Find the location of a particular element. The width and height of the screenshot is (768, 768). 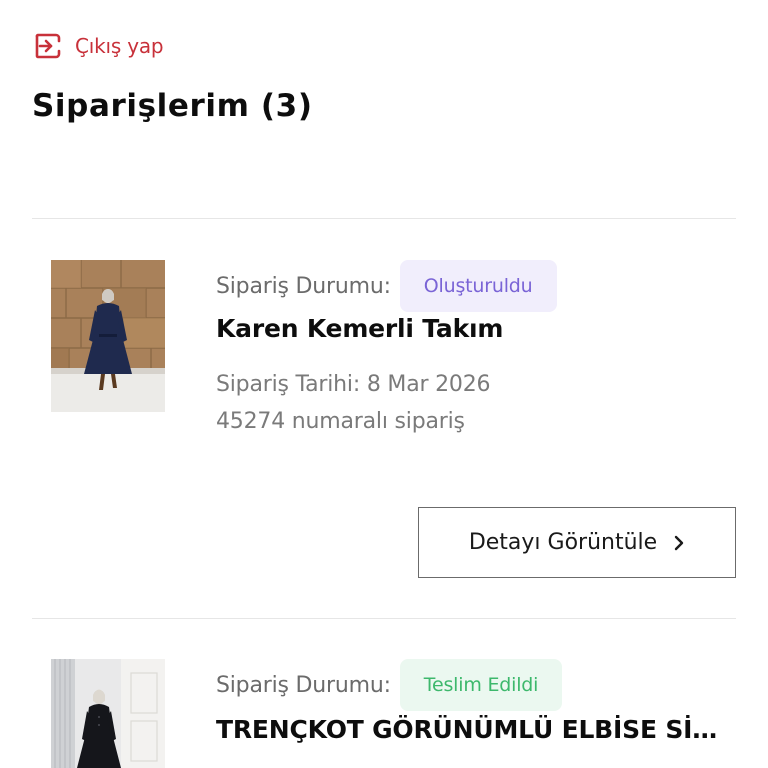

order-status-line: Sipariş Durumu: Oluşturuldu is located at coordinates (386, 286).